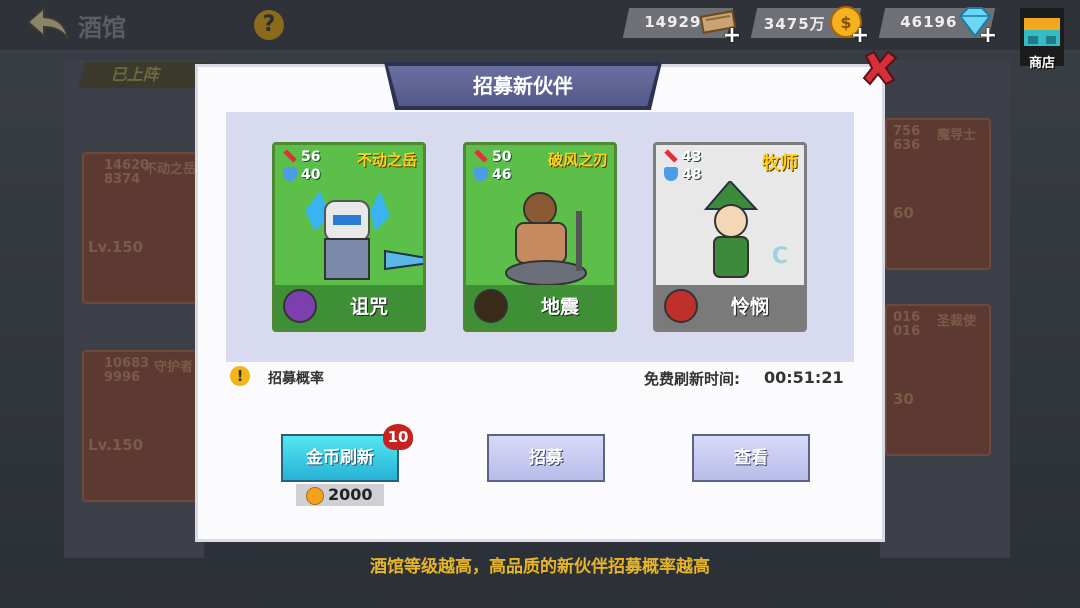  What do you see at coordinates (368, 307) in the screenshot?
I see `hero-skill: 诅咒` at bounding box center [368, 307].